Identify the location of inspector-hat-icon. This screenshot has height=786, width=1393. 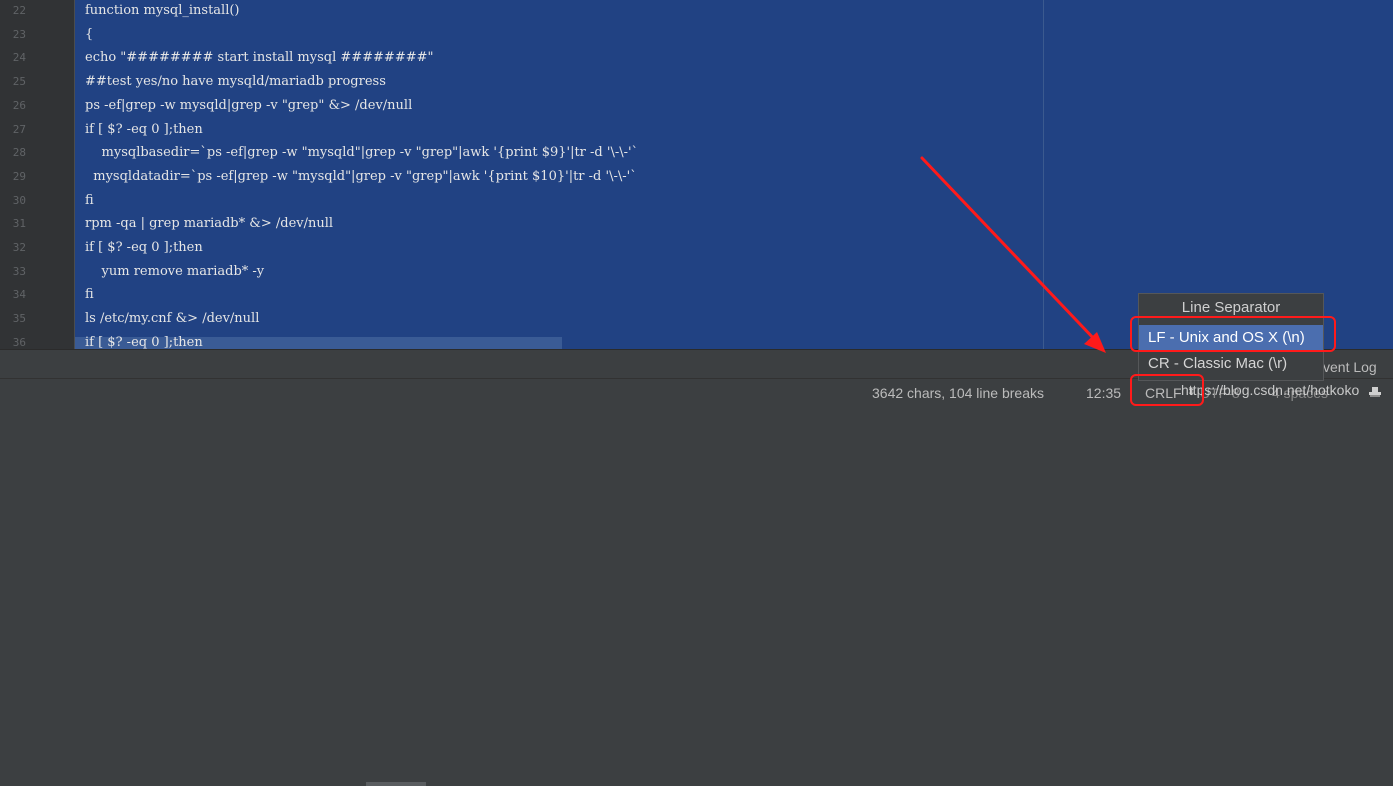
(1375, 392).